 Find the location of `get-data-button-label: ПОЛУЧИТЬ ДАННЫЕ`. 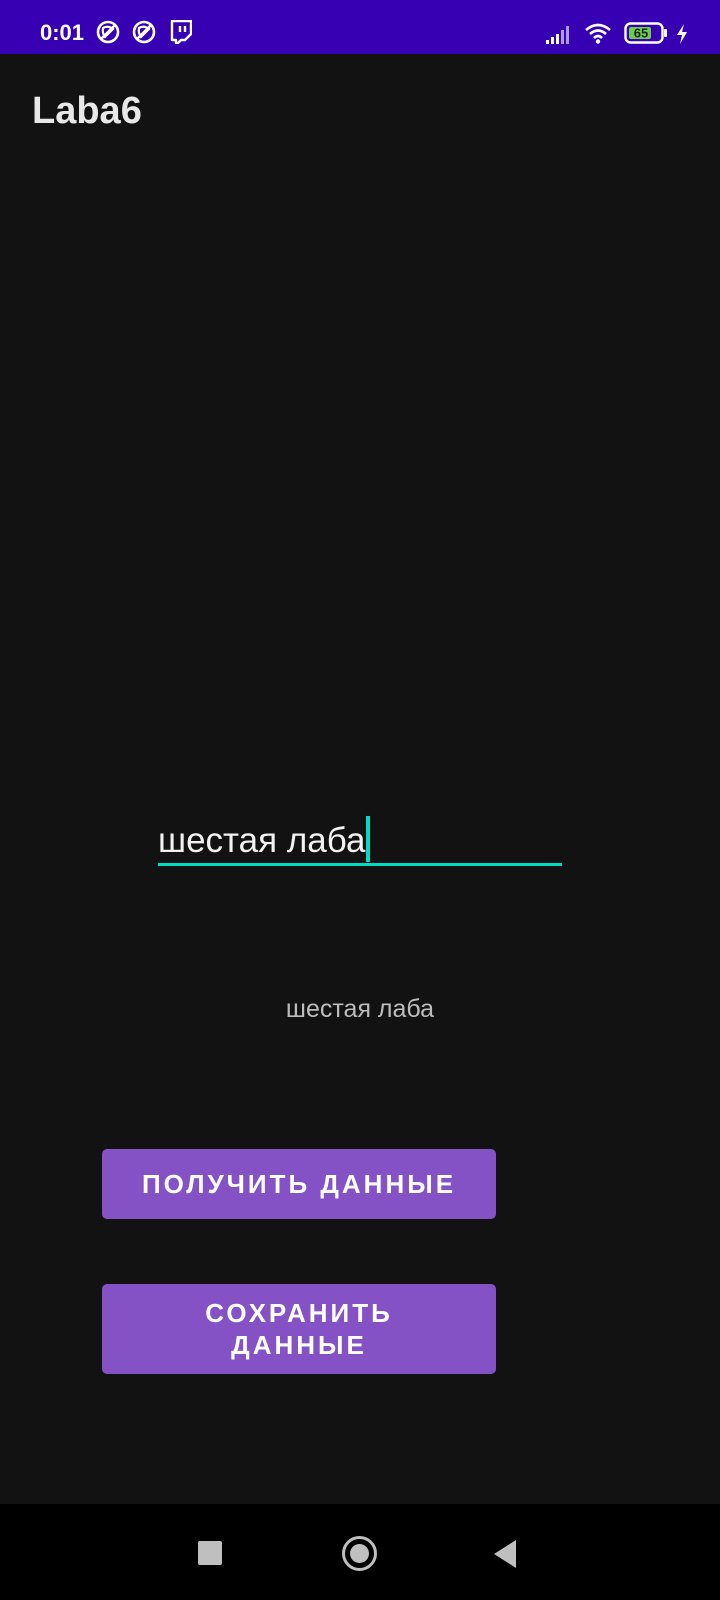

get-data-button-label: ПОЛУЧИТЬ ДАННЫЕ is located at coordinates (299, 1184).